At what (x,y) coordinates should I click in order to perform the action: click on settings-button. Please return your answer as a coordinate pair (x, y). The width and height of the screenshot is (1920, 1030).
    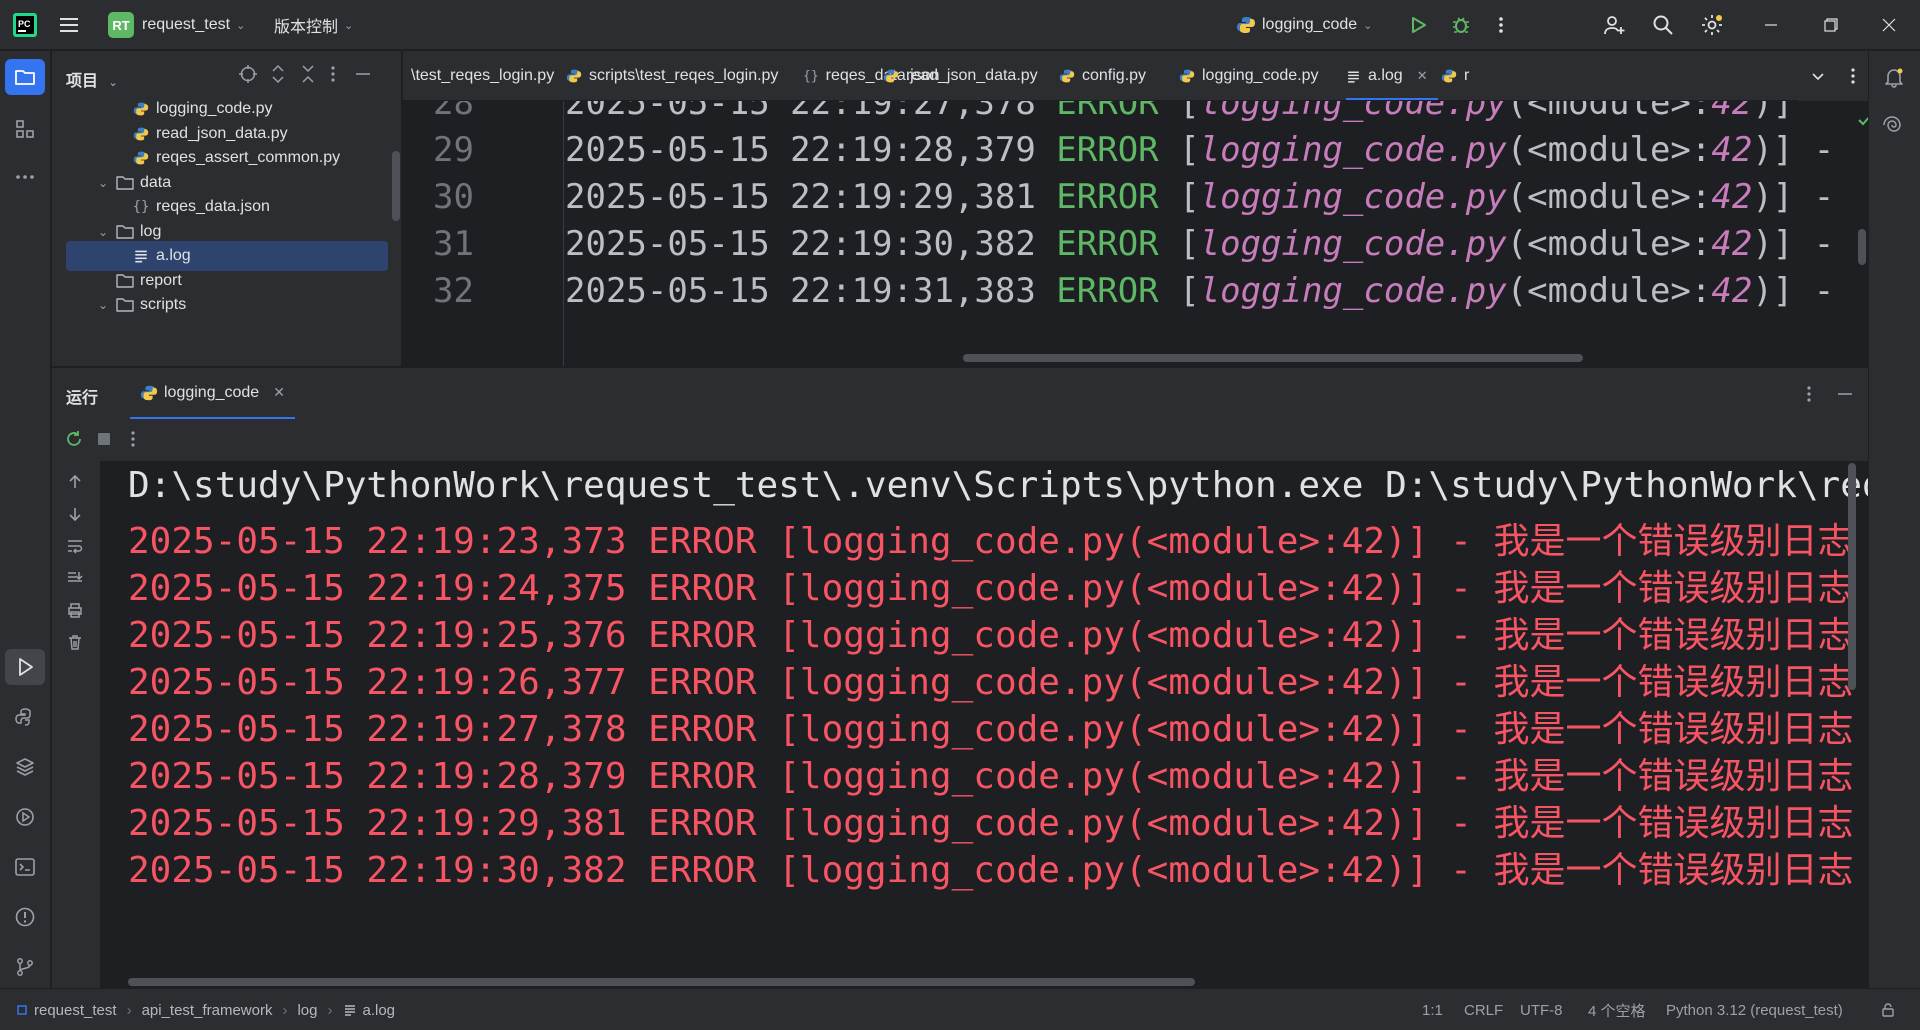
    Looking at the image, I should click on (1712, 25).